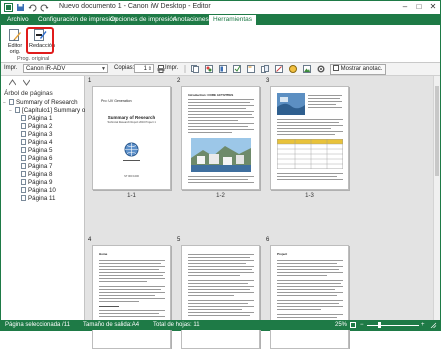  Describe the element at coordinates (220, 138) in the screenshot. I see `page-thumbnail: Introduction: CORE ACTIVITIES` at that location.